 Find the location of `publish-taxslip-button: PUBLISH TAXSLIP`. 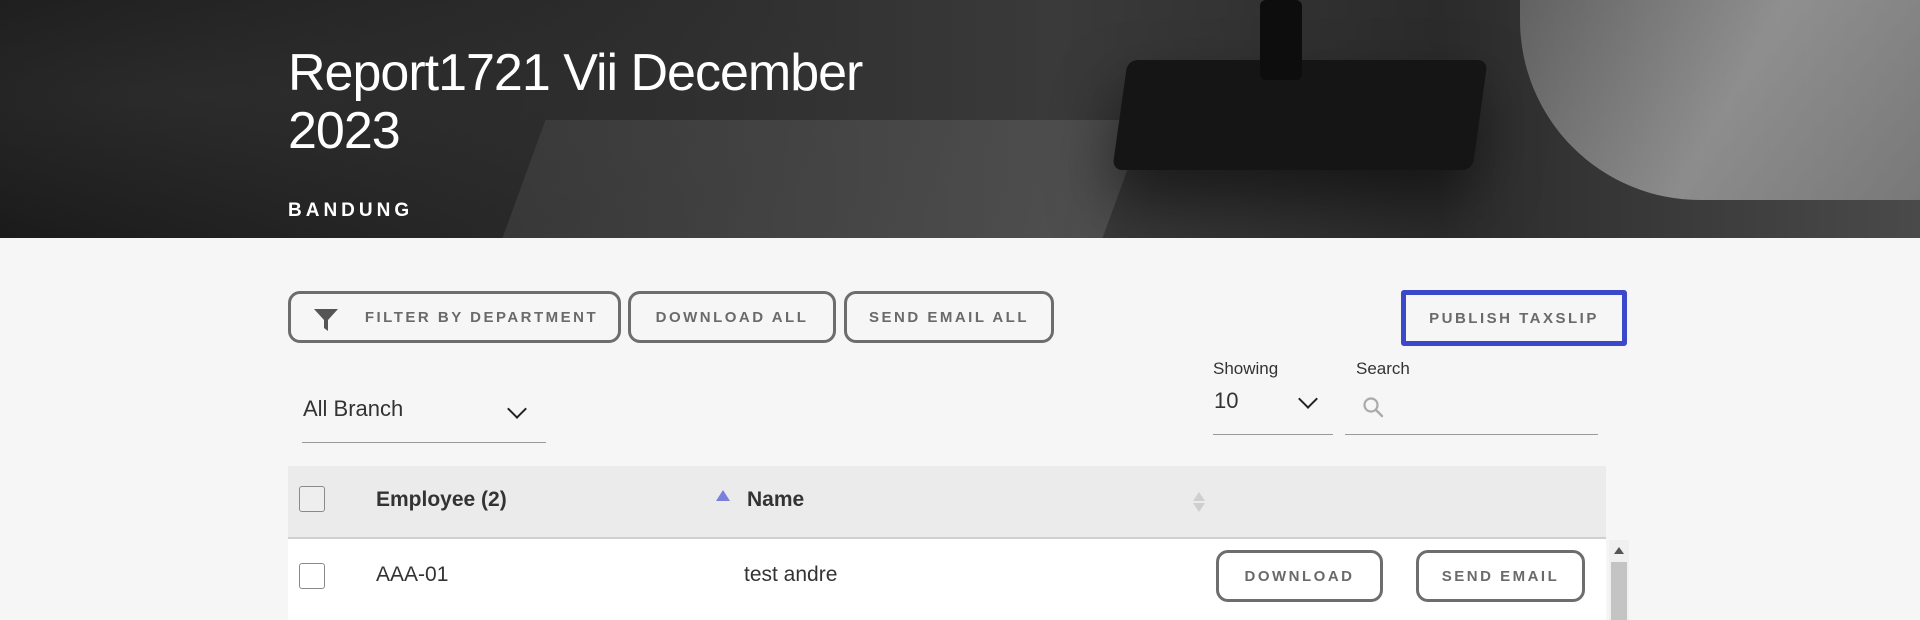

publish-taxslip-button: PUBLISH TAXSLIP is located at coordinates (1514, 318).